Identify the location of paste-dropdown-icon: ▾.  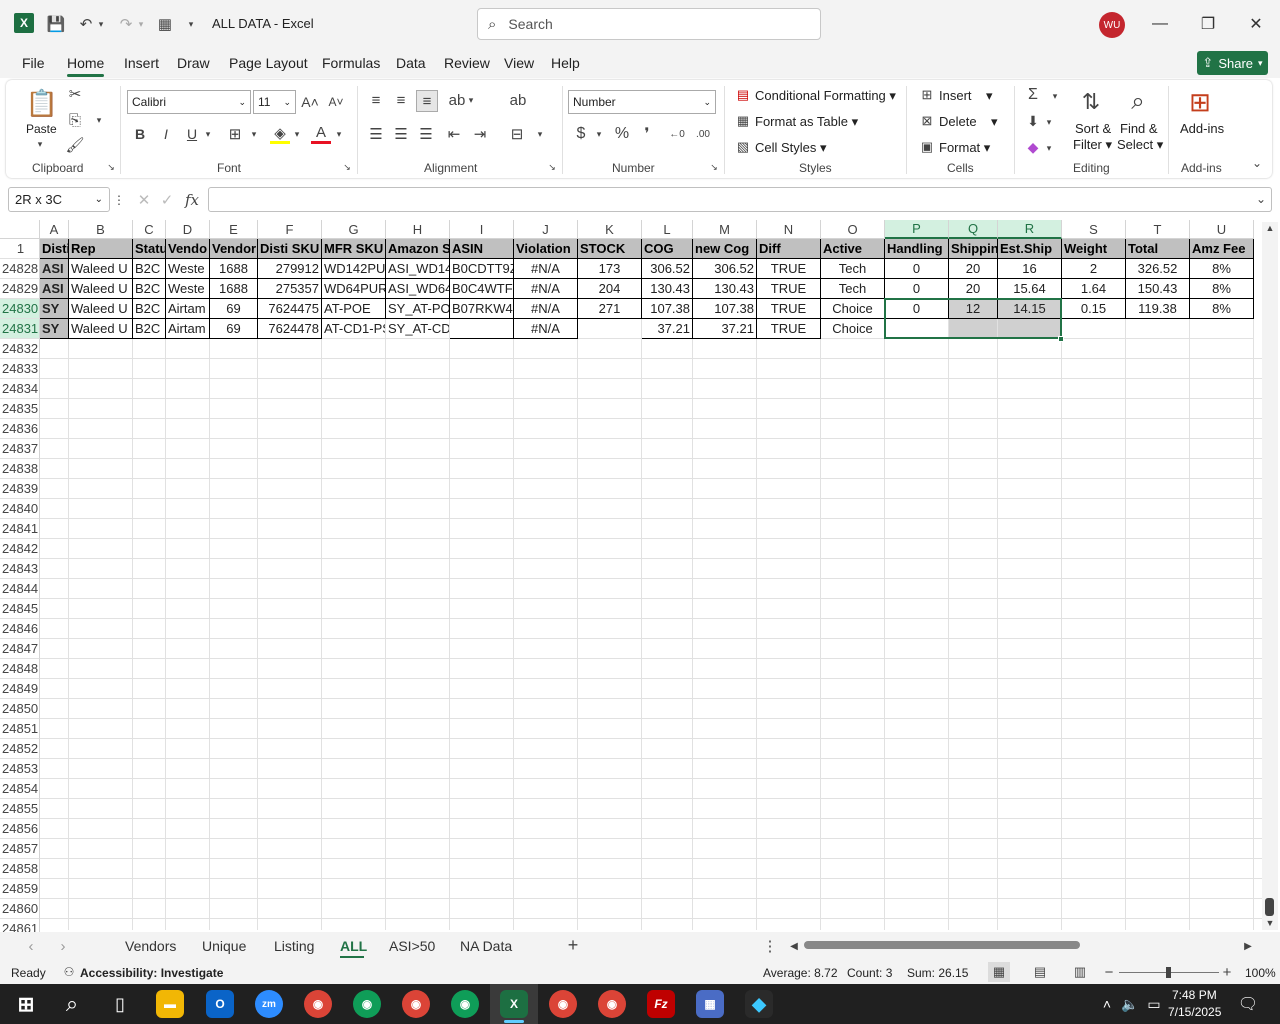
(40, 144).